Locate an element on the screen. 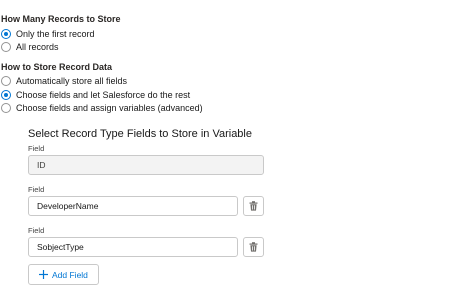 This screenshot has width=474, height=286. field-input-sobjecttype: SobjectType is located at coordinates (133, 247).